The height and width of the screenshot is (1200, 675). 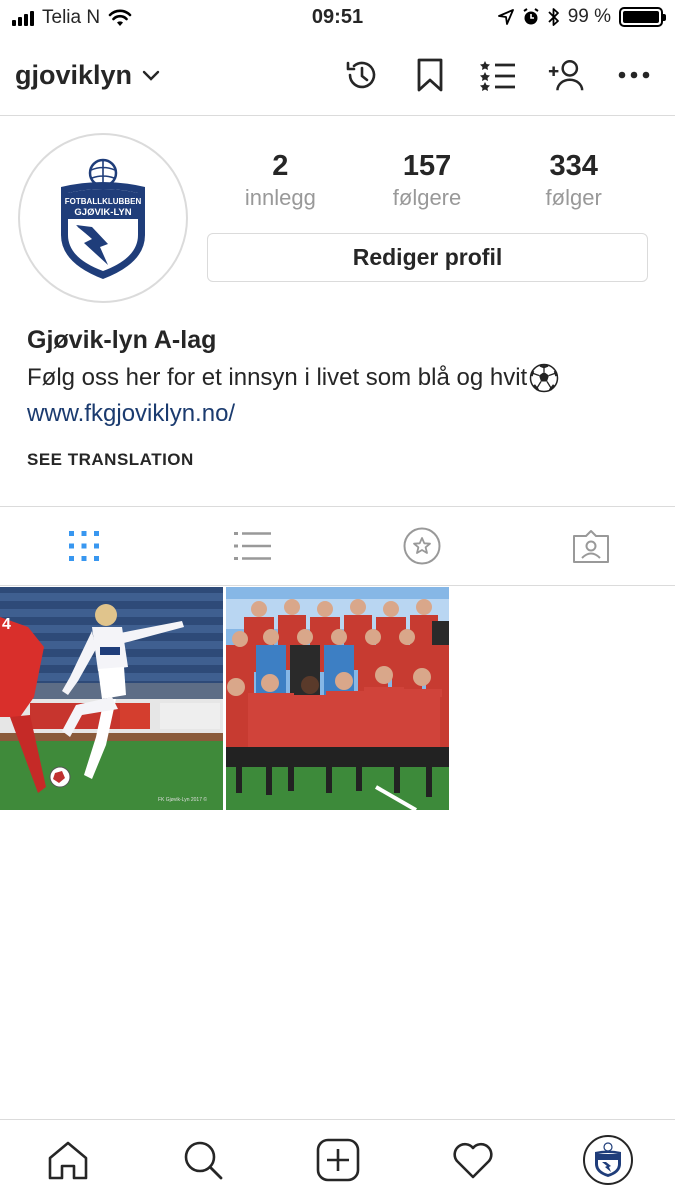 What do you see at coordinates (362, 75) in the screenshot?
I see `archive-icon` at bounding box center [362, 75].